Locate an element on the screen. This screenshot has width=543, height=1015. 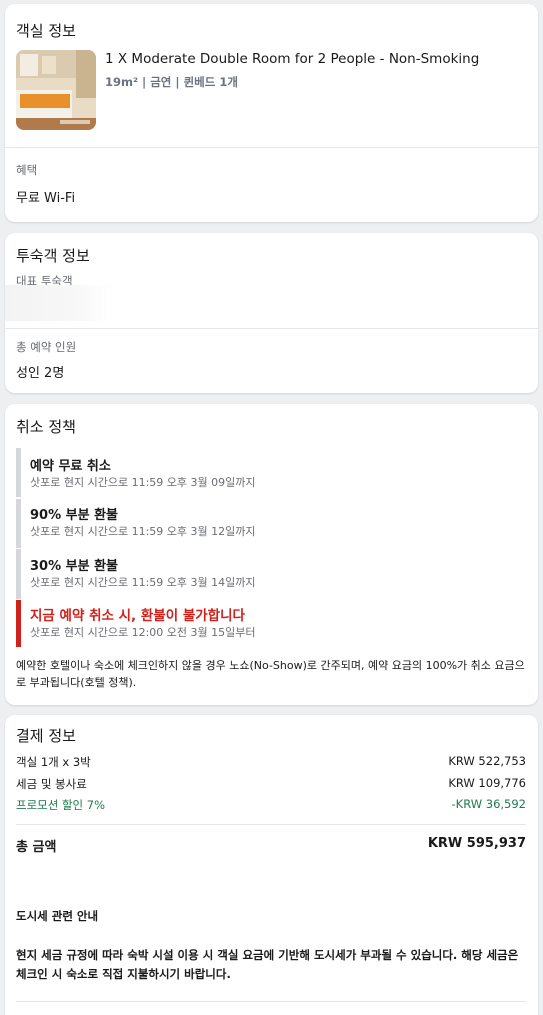
room-photo is located at coordinates (56, 90).